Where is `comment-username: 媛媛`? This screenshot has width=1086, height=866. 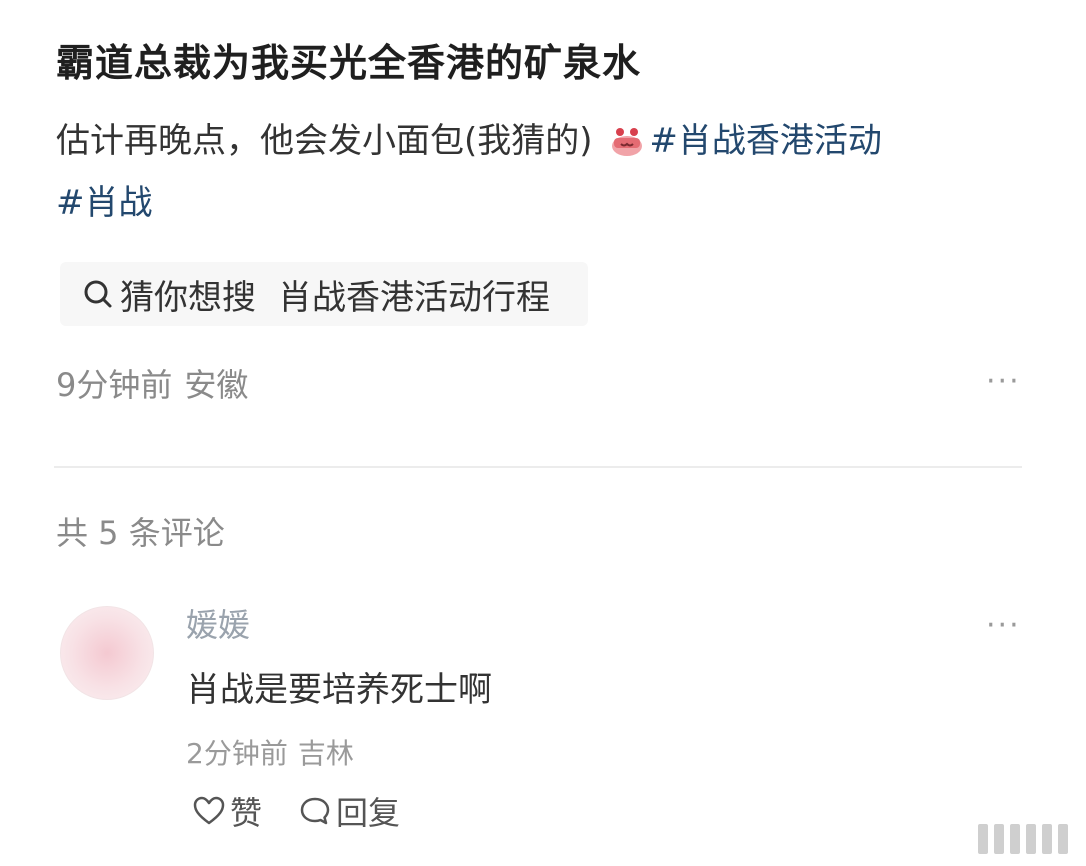 comment-username: 媛媛 is located at coordinates (218, 623).